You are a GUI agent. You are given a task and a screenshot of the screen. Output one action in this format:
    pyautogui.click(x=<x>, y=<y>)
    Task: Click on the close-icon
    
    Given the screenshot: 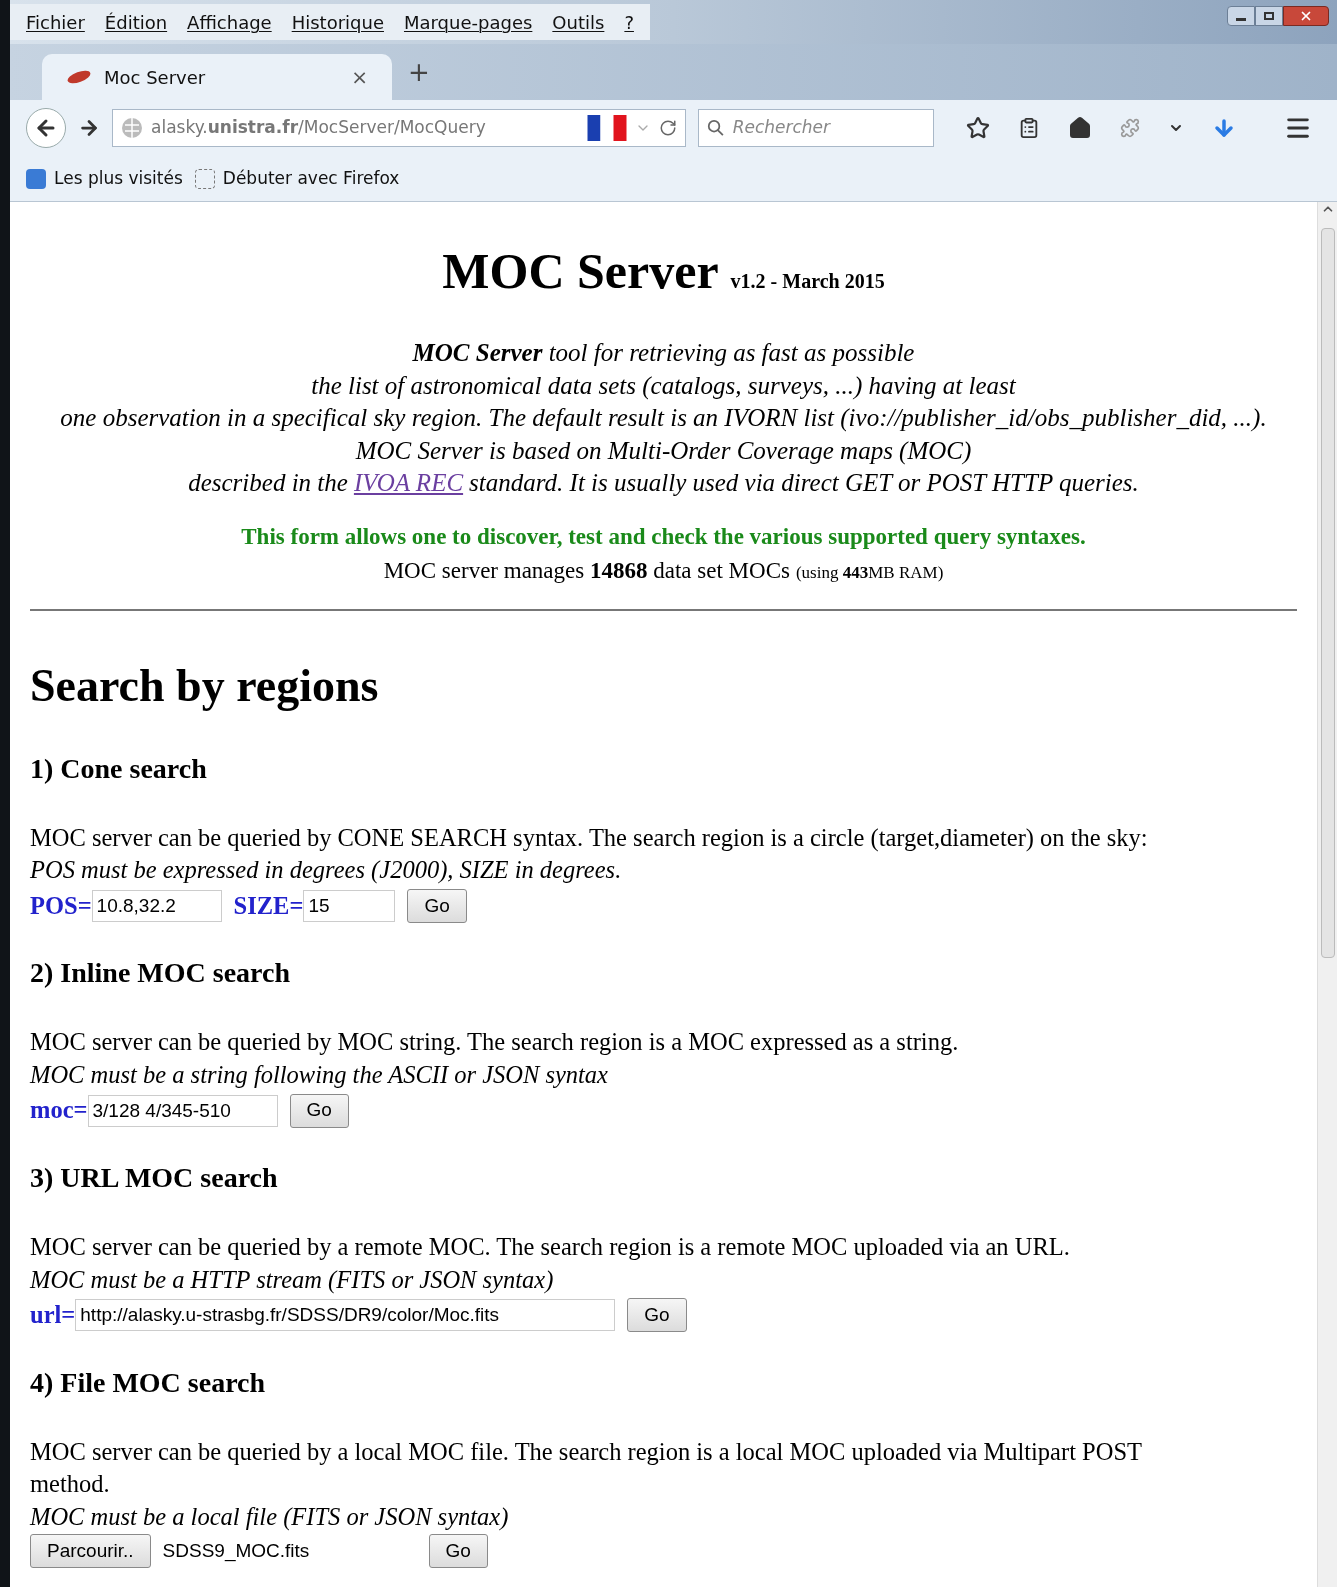 What is the action you would take?
    pyautogui.click(x=1306, y=16)
    